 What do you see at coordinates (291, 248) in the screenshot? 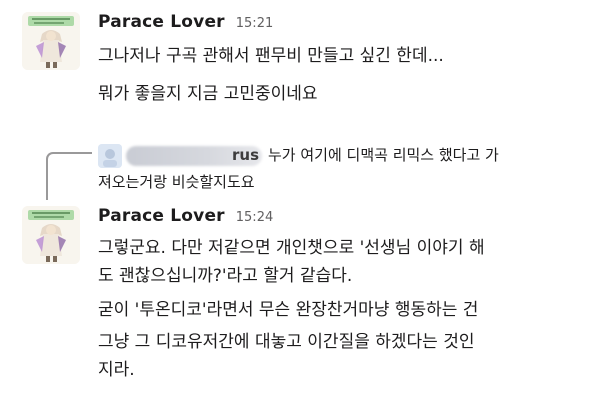
I see `message-text: 그렇군요. 다만 저같으면 개인챗으로 '선생님 이야기 해` at bounding box center [291, 248].